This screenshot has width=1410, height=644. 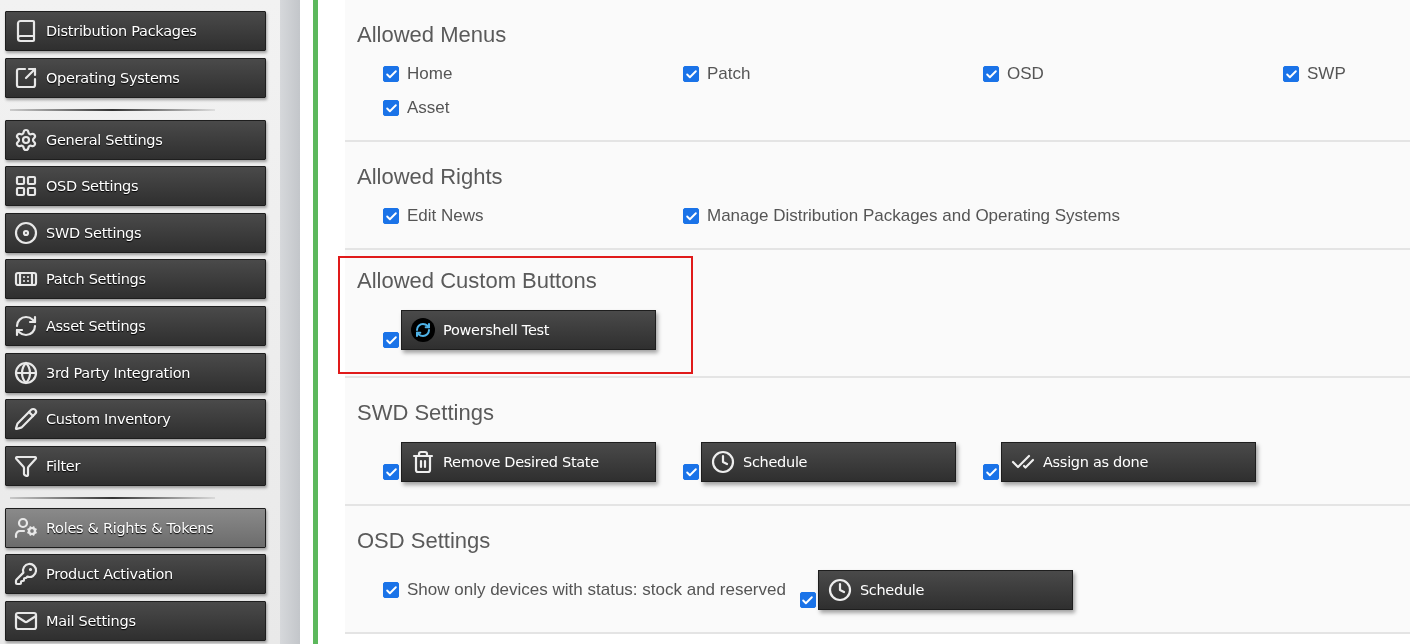 What do you see at coordinates (596, 590) in the screenshot?
I see `option-label: Show only devices with status: stock and reserved` at bounding box center [596, 590].